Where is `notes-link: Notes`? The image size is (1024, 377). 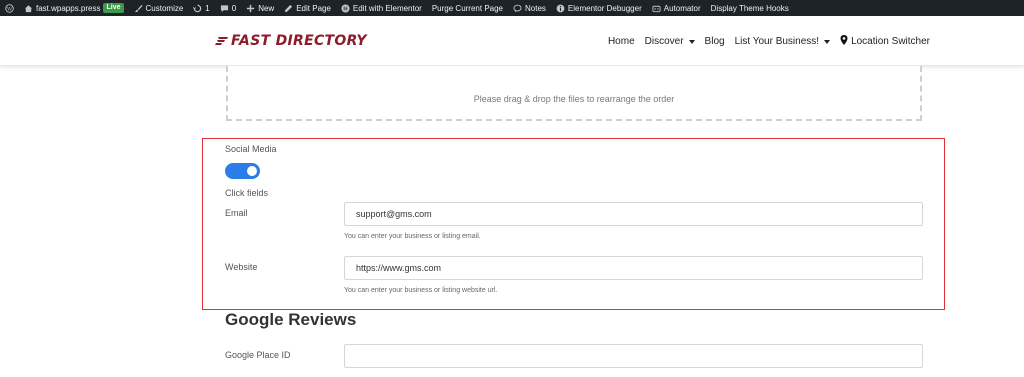
notes-link: Notes is located at coordinates (529, 8).